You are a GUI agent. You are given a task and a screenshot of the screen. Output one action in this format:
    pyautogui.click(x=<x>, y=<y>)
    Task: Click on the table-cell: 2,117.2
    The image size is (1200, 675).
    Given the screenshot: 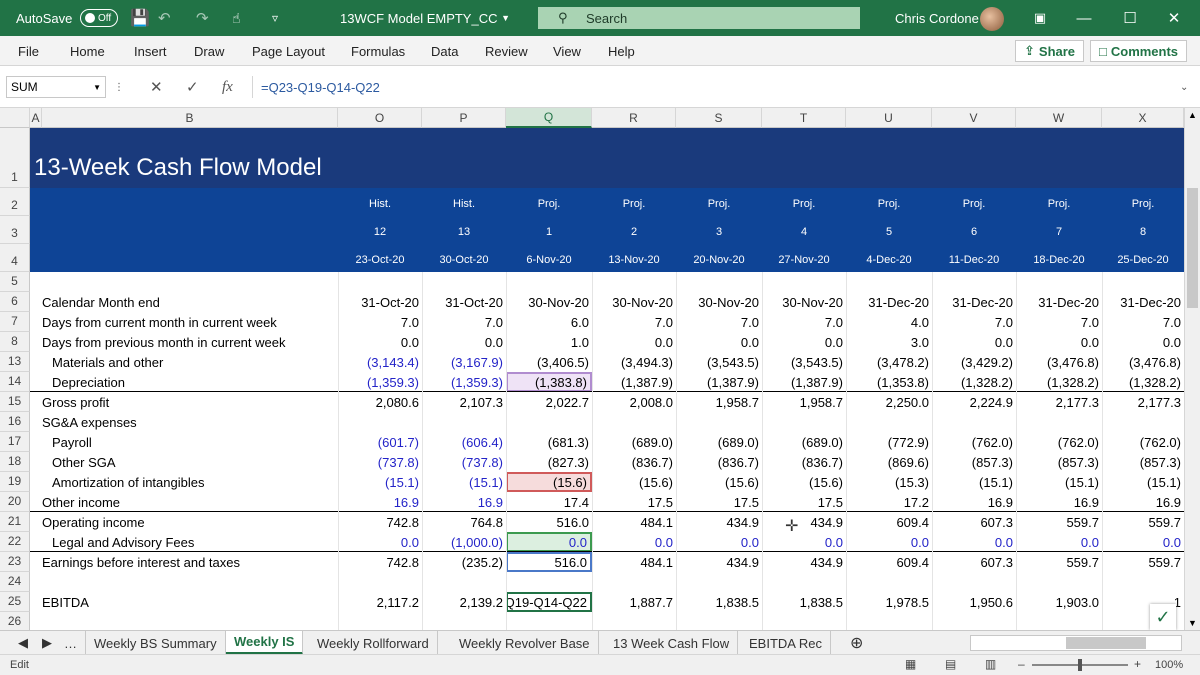 What is the action you would take?
    pyautogui.click(x=380, y=602)
    